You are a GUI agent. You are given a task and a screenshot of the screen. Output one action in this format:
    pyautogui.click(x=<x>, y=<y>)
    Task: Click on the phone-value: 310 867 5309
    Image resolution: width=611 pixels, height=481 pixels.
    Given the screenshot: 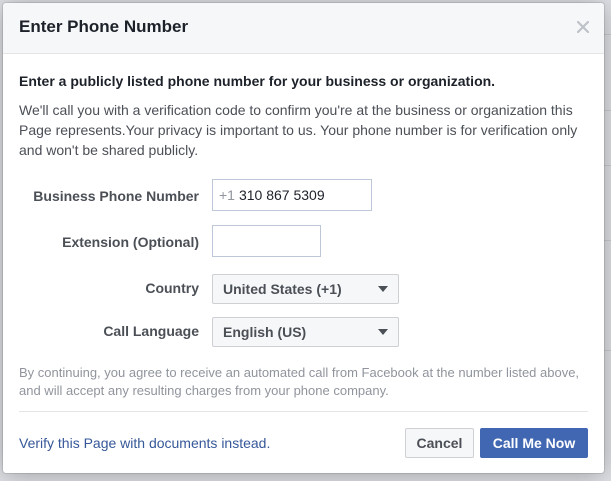 What is the action you would take?
    pyautogui.click(x=281, y=195)
    